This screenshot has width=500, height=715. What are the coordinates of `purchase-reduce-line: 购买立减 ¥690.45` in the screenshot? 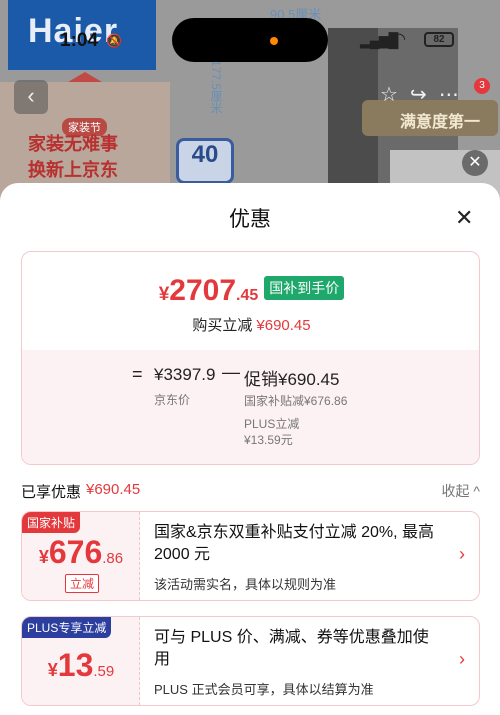 It's located at (250, 324).